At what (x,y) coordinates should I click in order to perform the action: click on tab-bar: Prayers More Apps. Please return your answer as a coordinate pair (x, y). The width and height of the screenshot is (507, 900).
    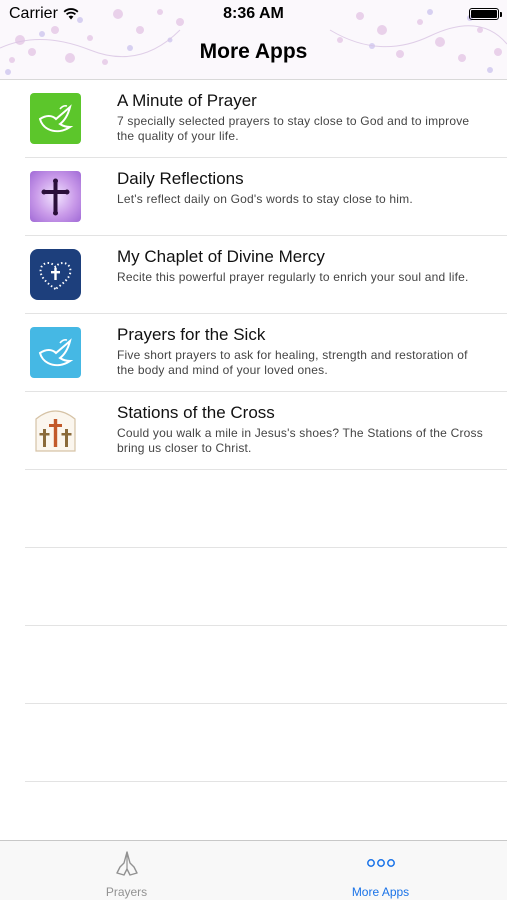
    Looking at the image, I should click on (253, 870).